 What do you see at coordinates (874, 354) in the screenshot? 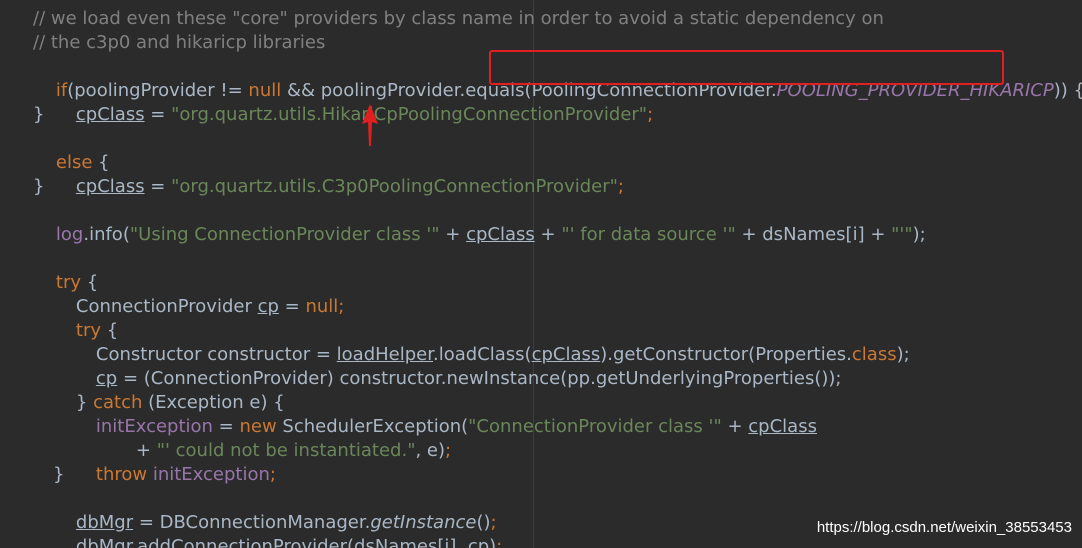
I see `keyword-class: class` at bounding box center [874, 354].